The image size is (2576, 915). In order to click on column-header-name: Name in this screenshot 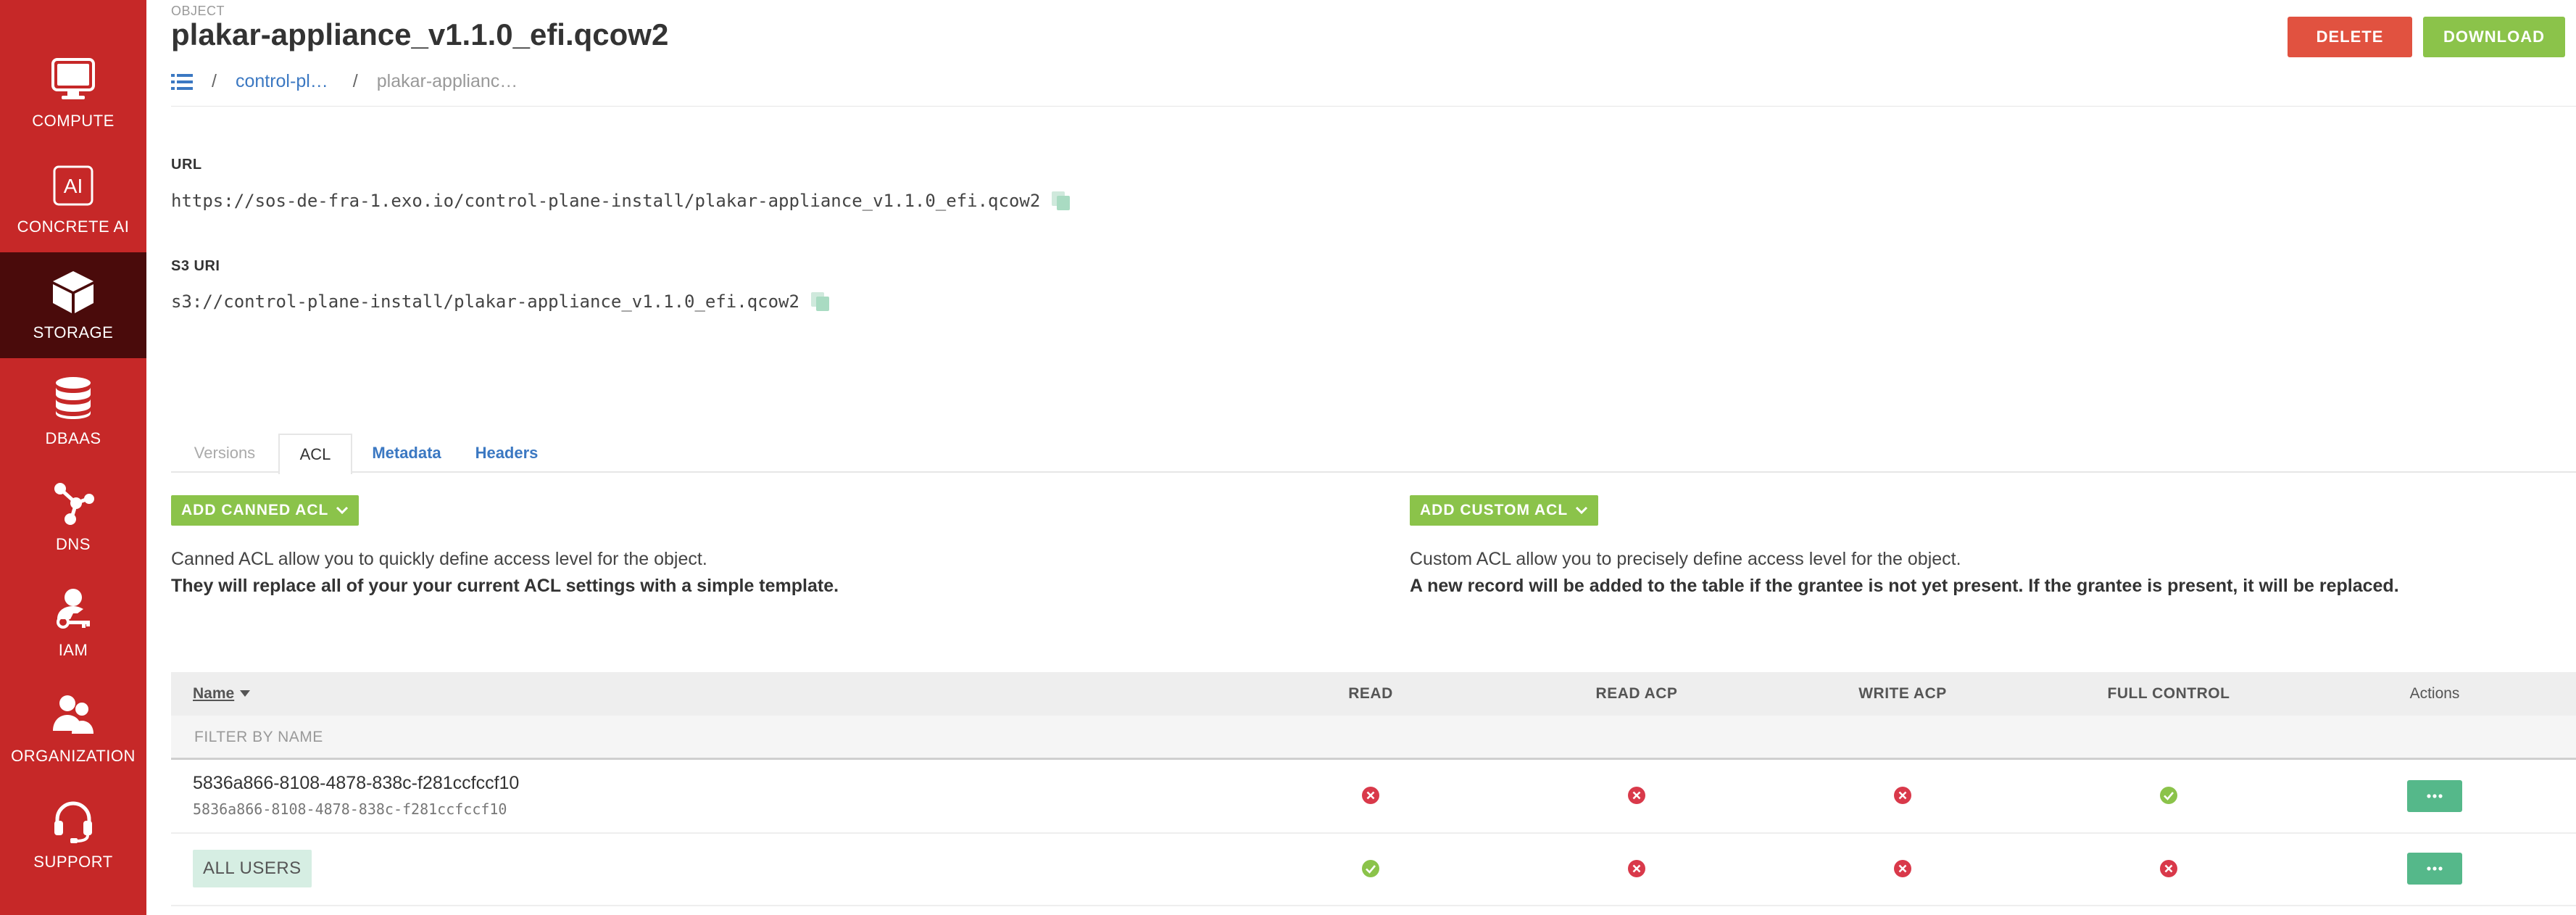, I will do `click(222, 694)`.